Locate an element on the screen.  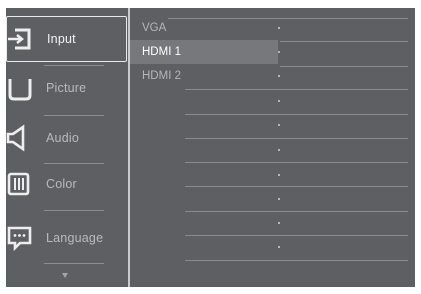
submenu-item-label: HDMI 2 is located at coordinates (161, 76).